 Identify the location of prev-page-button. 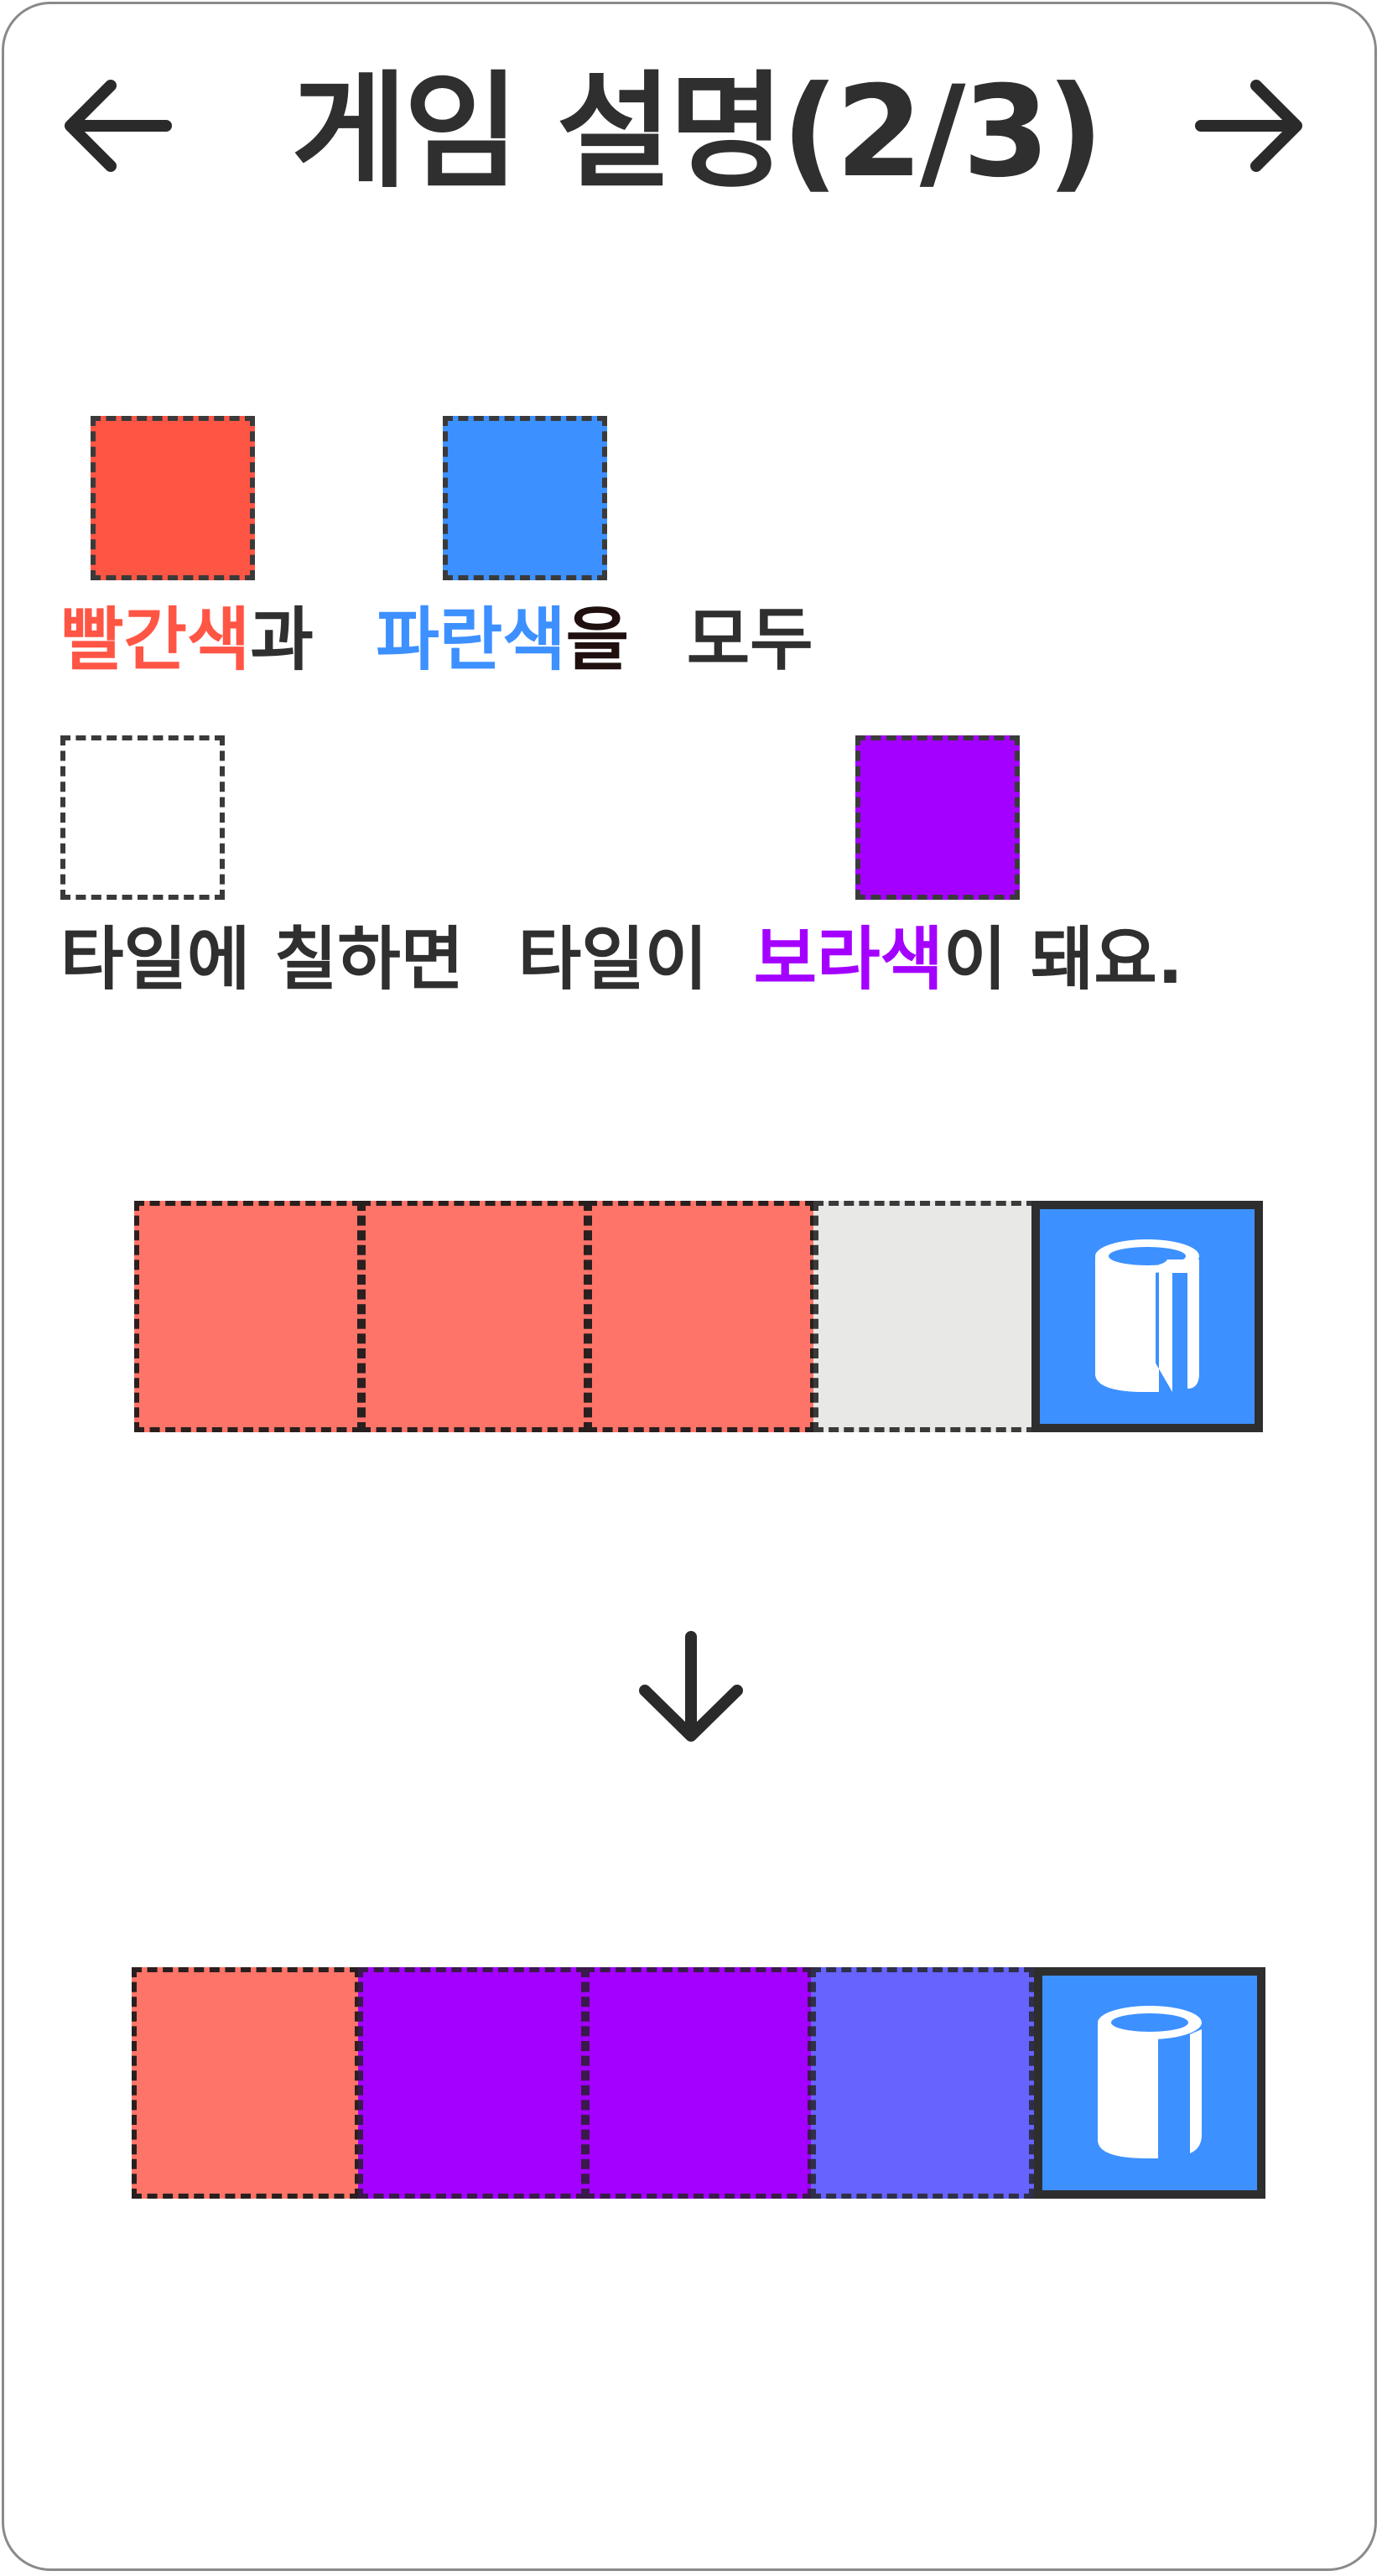
(117, 125).